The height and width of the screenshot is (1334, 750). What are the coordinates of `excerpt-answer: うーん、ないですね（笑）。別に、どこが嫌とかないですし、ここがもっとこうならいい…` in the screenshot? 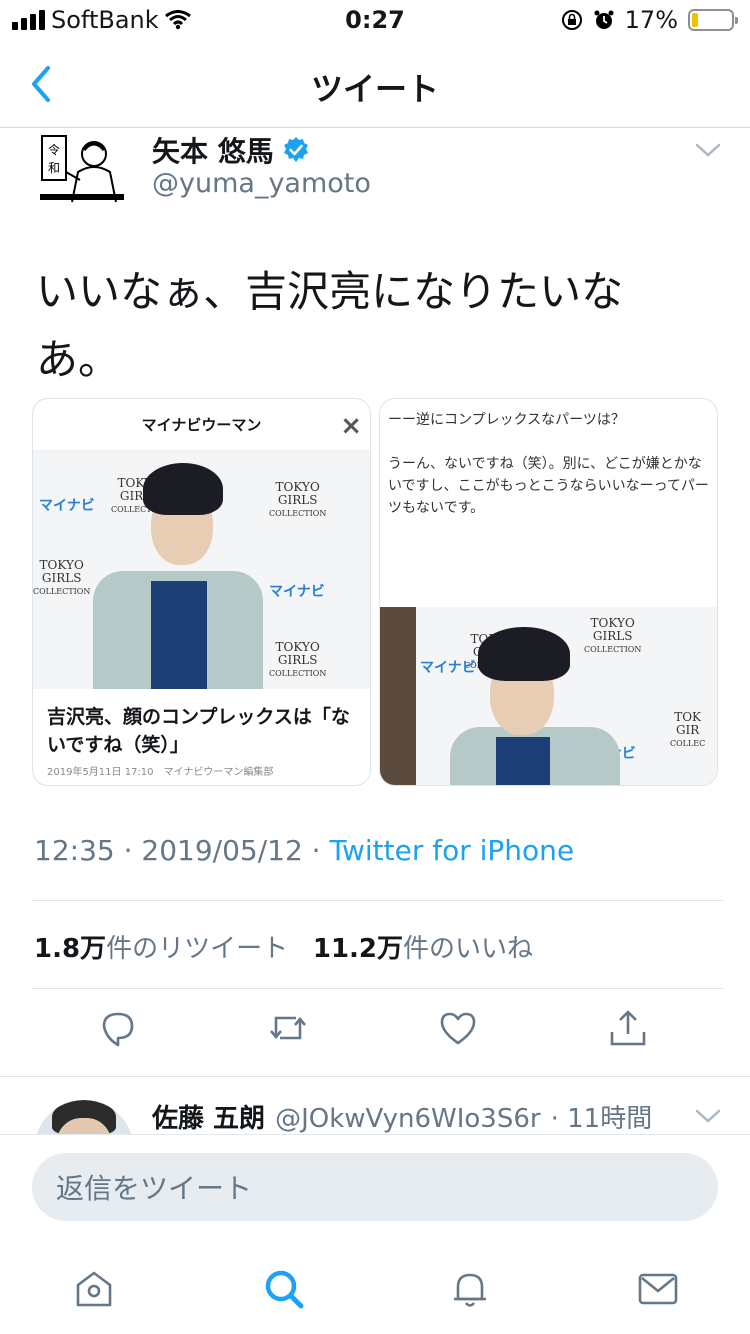 It's located at (548, 486).